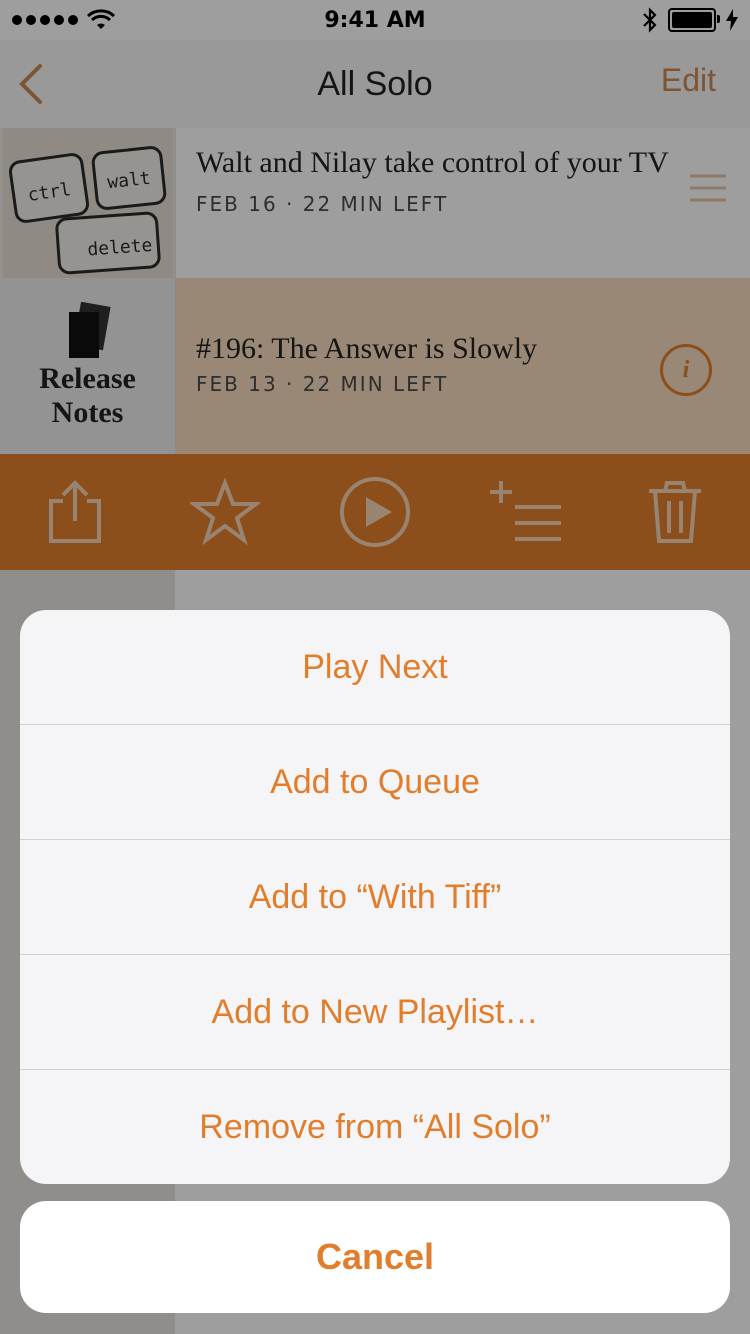 The image size is (750, 1334). I want to click on add-to-queue-option: Add to Queue, so click(375, 782).